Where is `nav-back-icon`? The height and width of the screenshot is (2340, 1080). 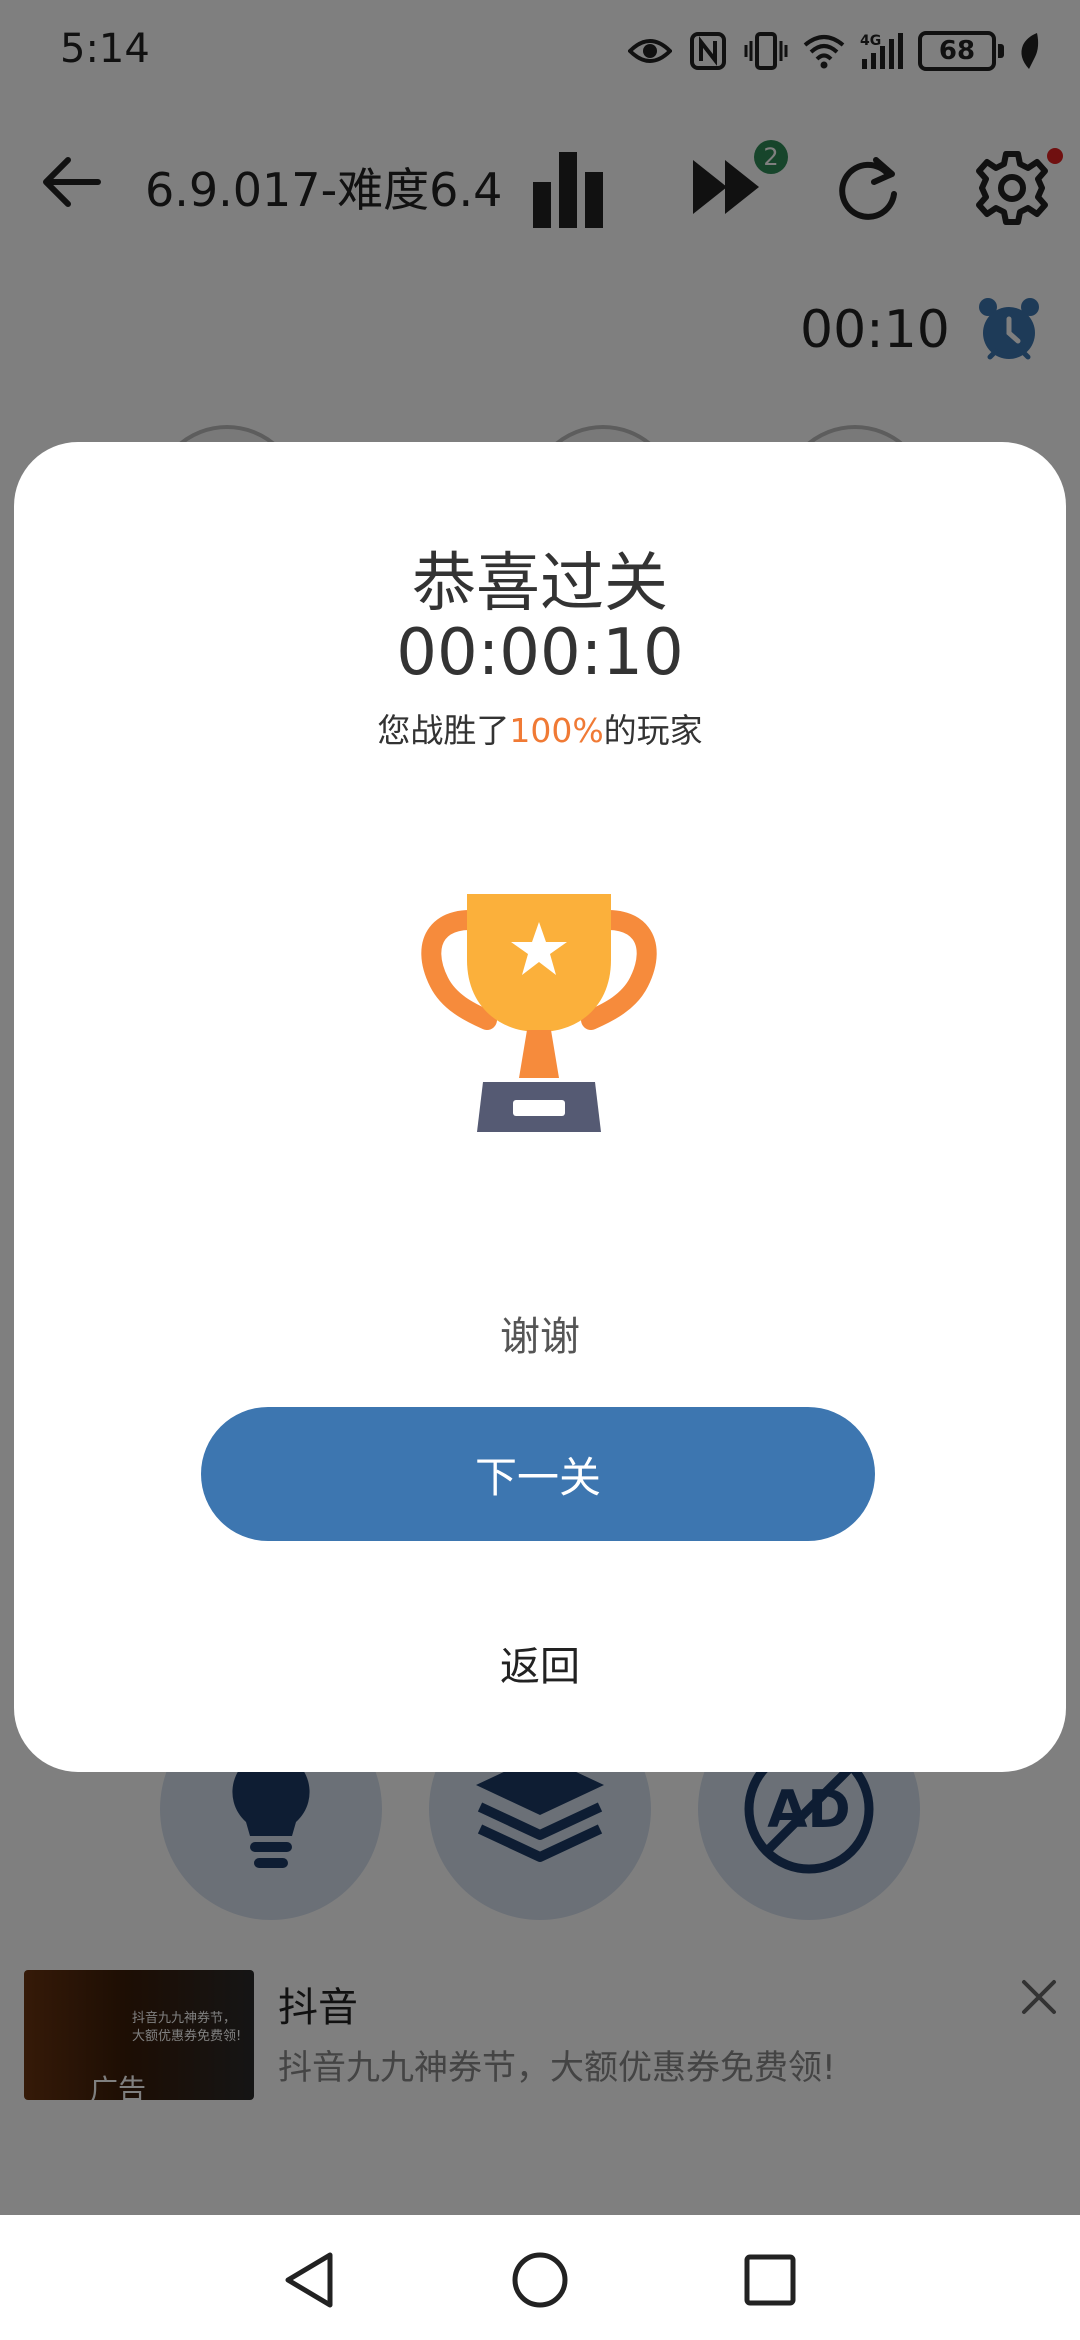
nav-back-icon is located at coordinates (309, 2280).